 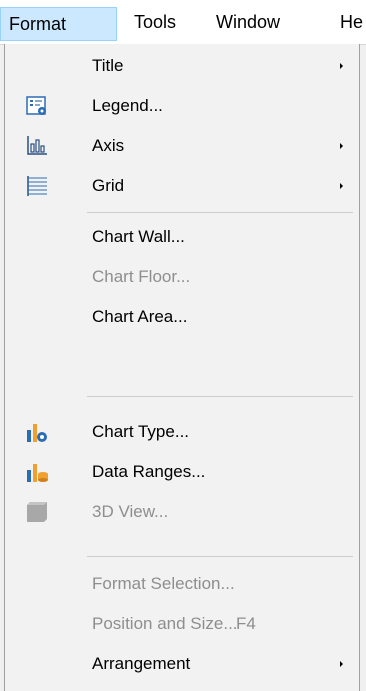 What do you see at coordinates (37, 512) in the screenshot?
I see `3d-view-icon` at bounding box center [37, 512].